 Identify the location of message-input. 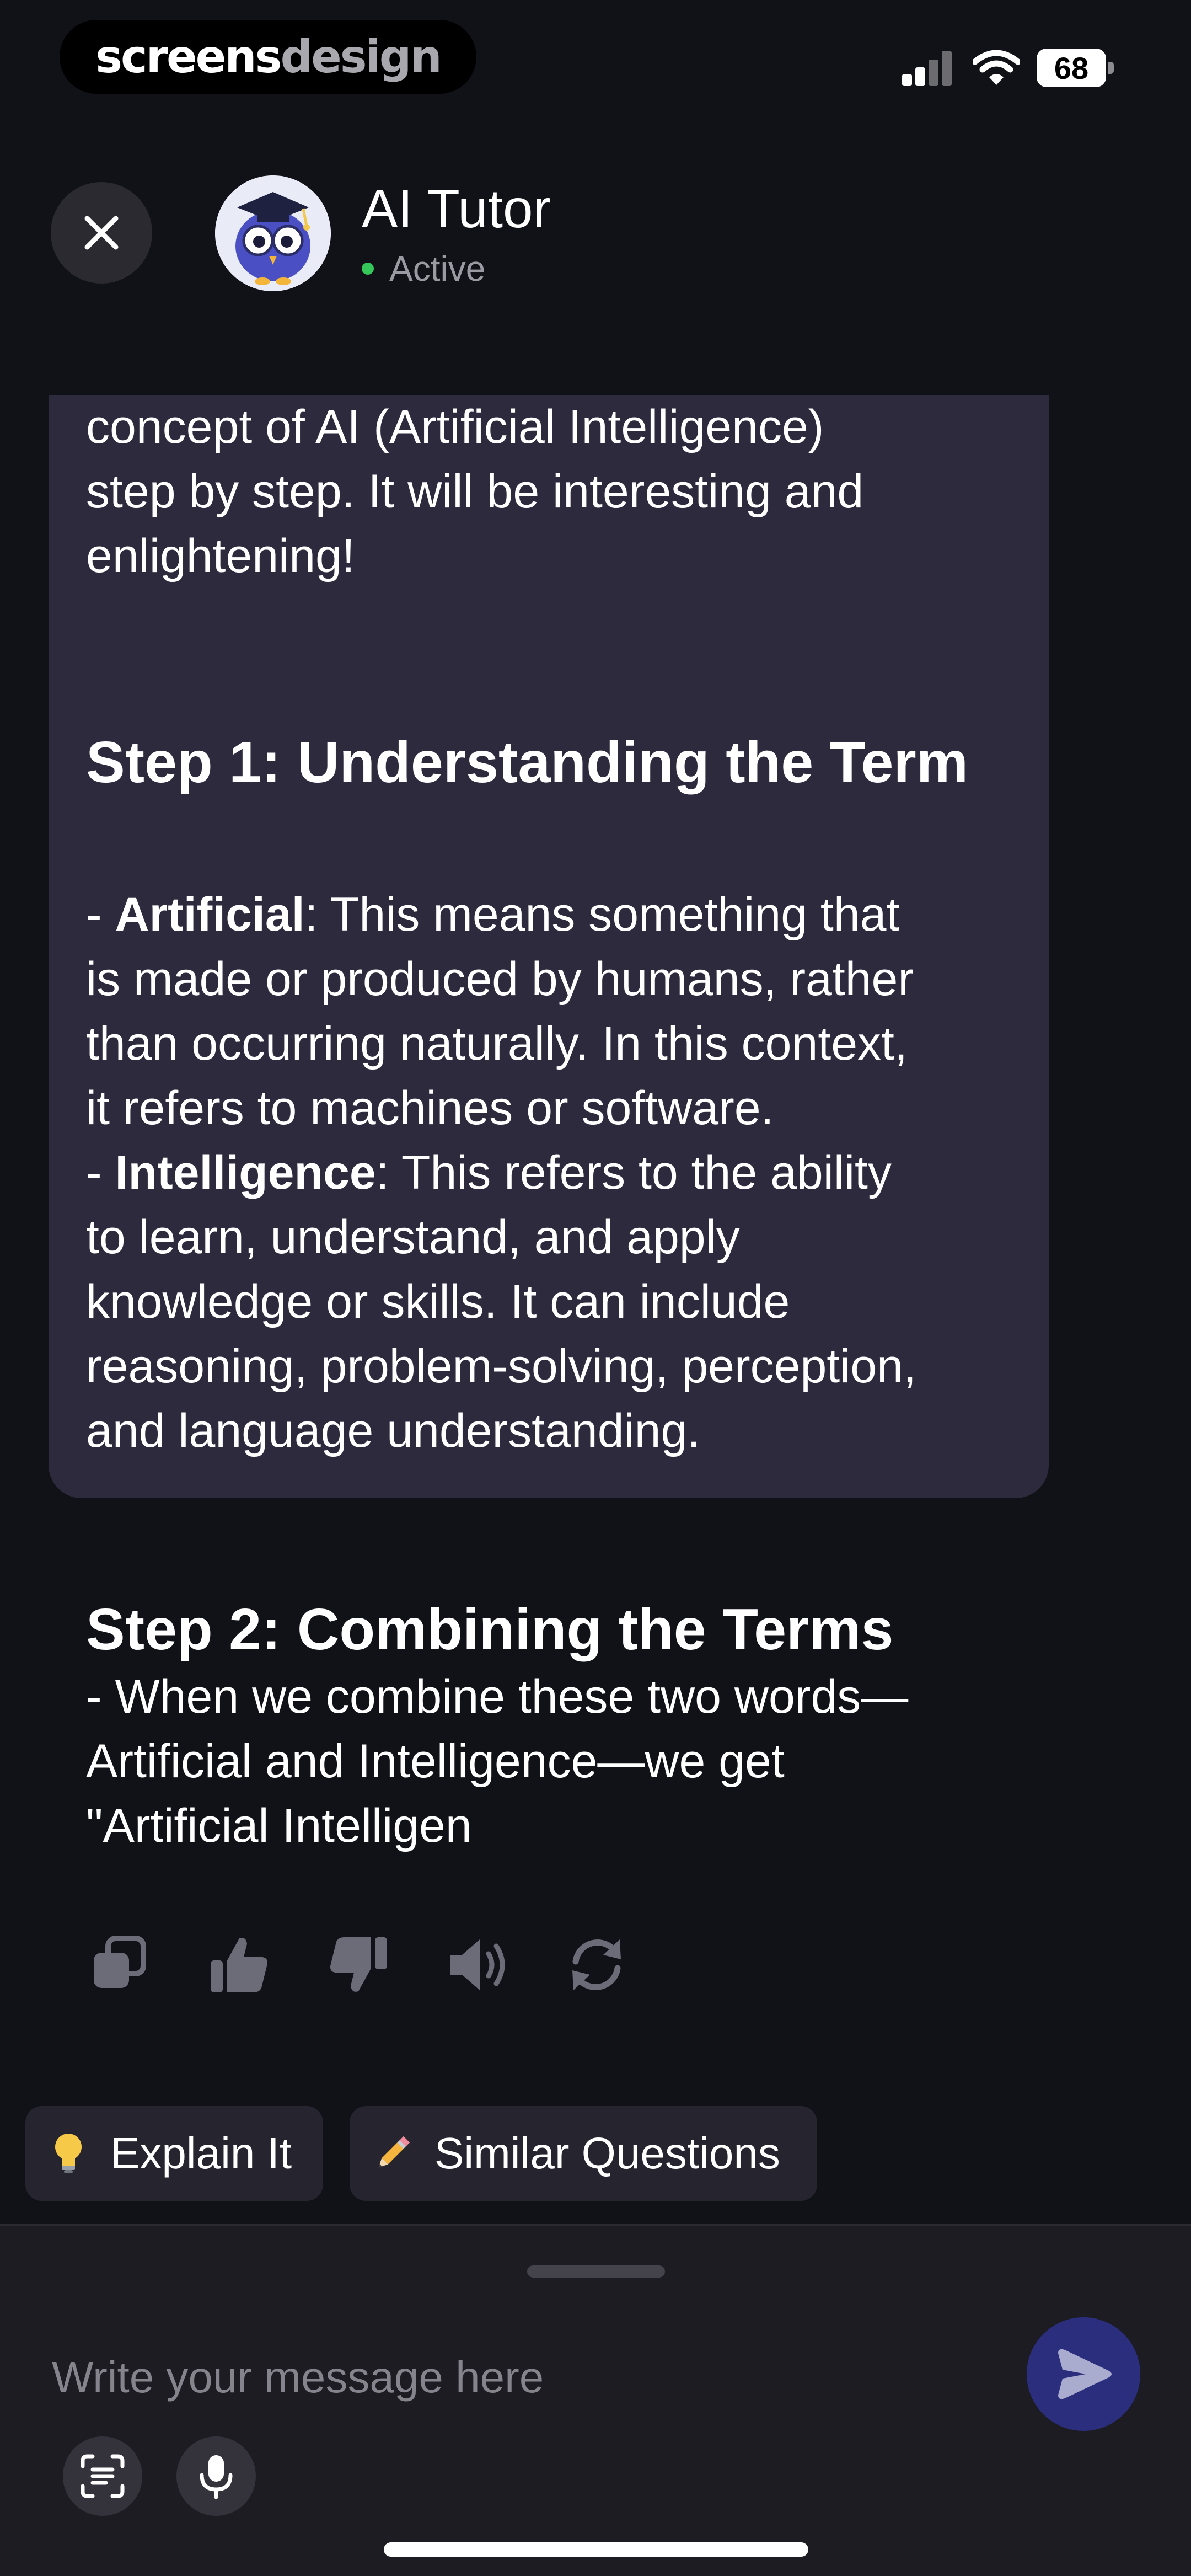
(519, 2377).